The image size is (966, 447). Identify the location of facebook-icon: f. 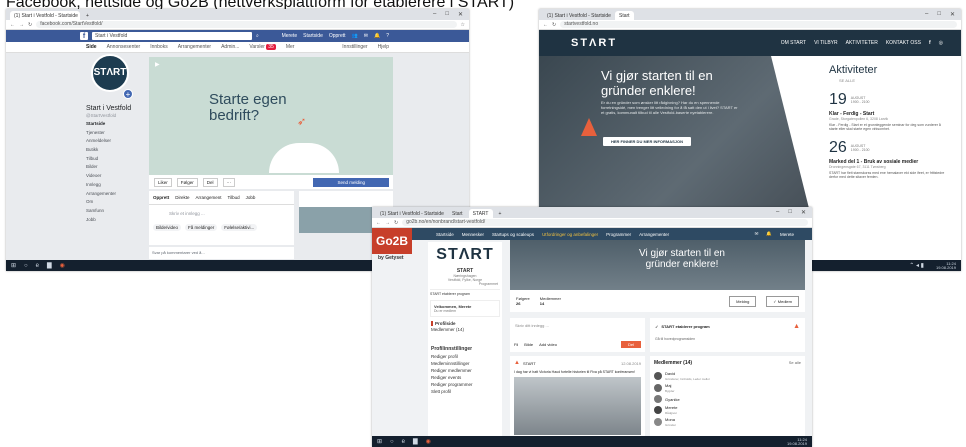
(930, 43).